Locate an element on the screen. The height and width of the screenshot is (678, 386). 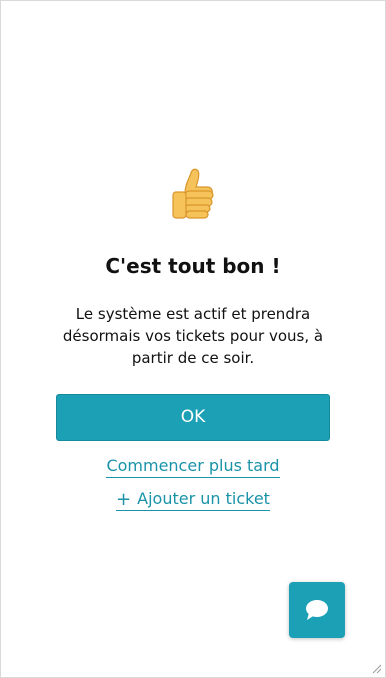
thumbs-up-icon is located at coordinates (193, 200).